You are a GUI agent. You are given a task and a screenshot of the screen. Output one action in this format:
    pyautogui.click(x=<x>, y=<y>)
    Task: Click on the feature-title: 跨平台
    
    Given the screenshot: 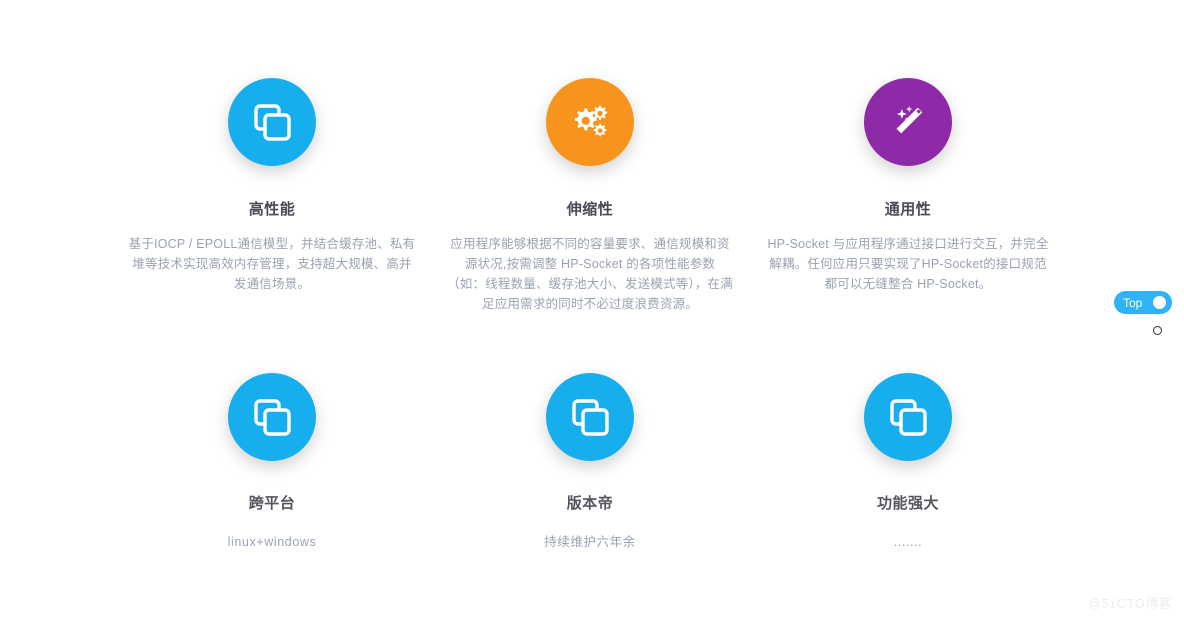 What is the action you would take?
    pyautogui.click(x=272, y=503)
    